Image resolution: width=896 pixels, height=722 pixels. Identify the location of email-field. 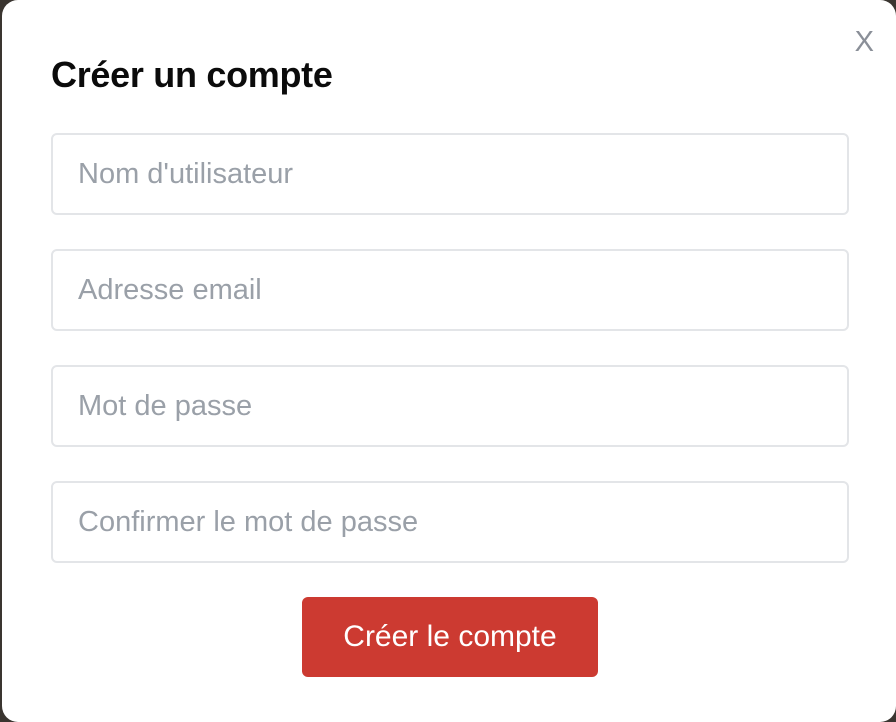
(450, 290).